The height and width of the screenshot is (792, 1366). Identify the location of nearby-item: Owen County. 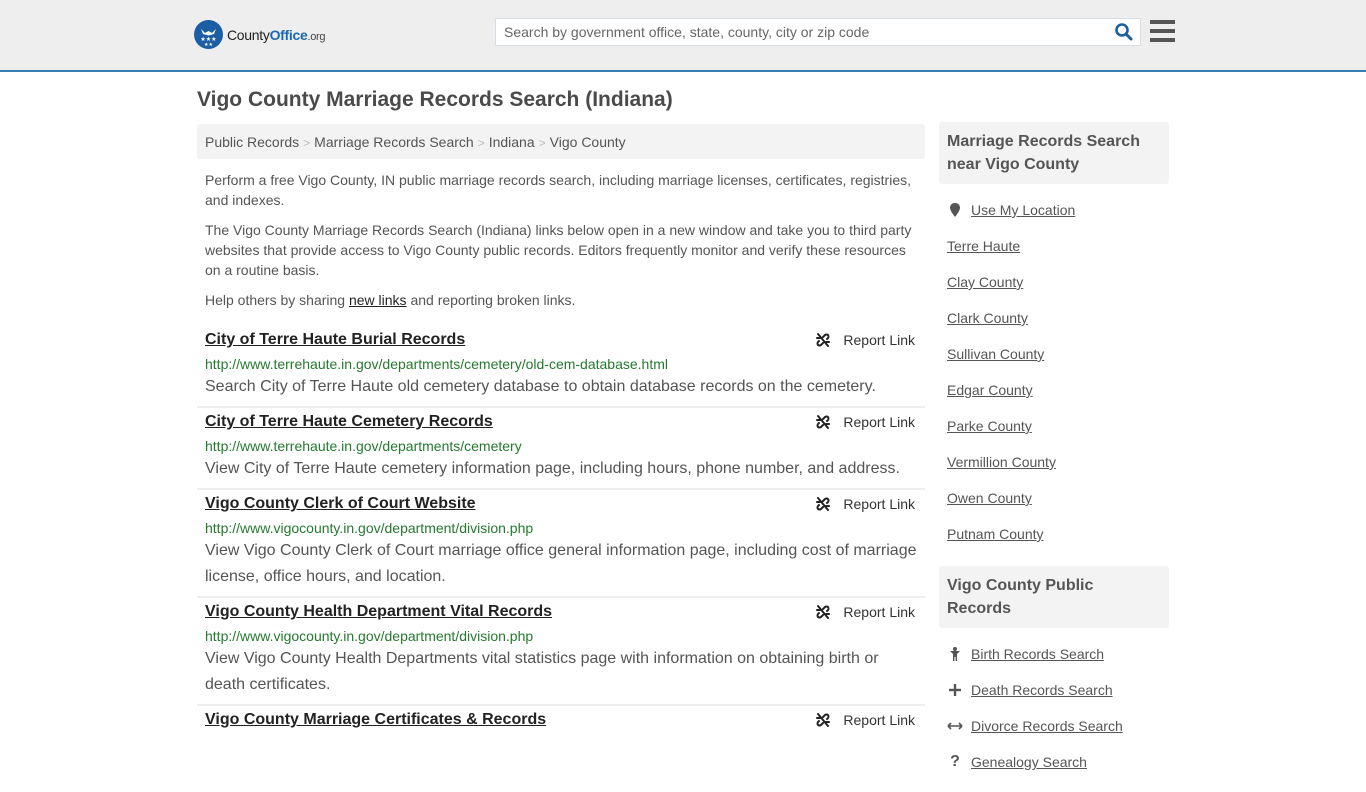
(1054, 498).